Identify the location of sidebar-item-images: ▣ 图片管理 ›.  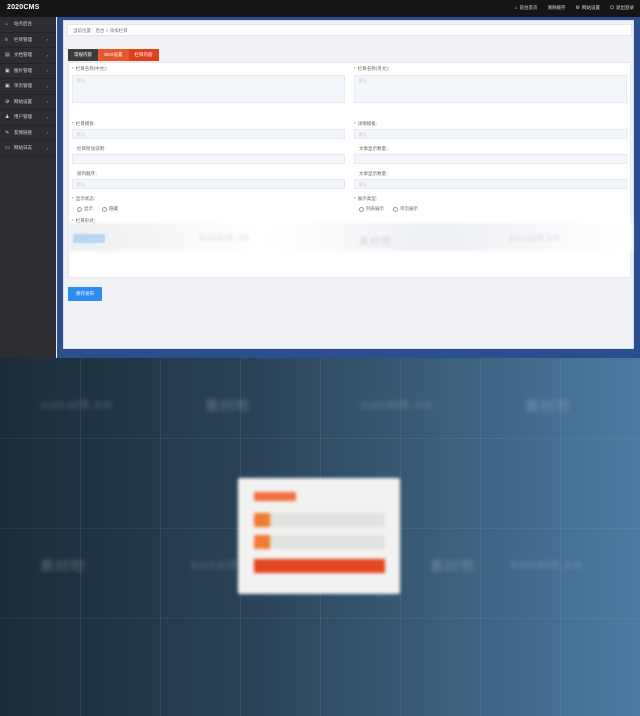
(28, 71).